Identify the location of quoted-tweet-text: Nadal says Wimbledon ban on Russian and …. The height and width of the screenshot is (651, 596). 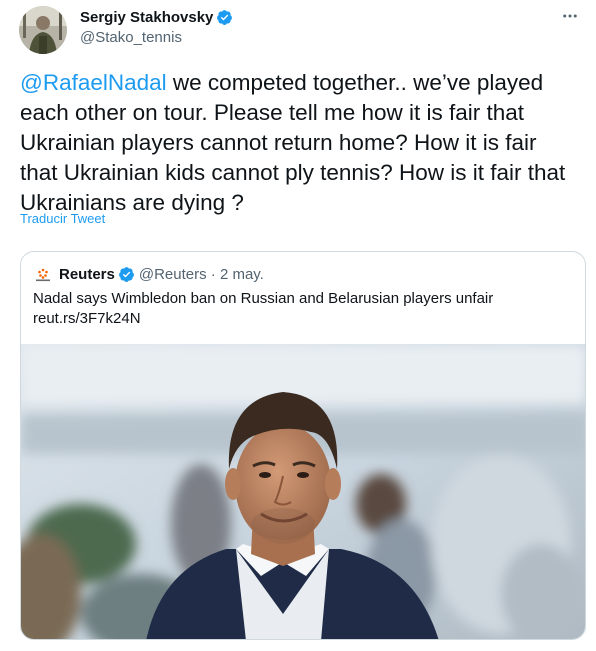
(303, 309).